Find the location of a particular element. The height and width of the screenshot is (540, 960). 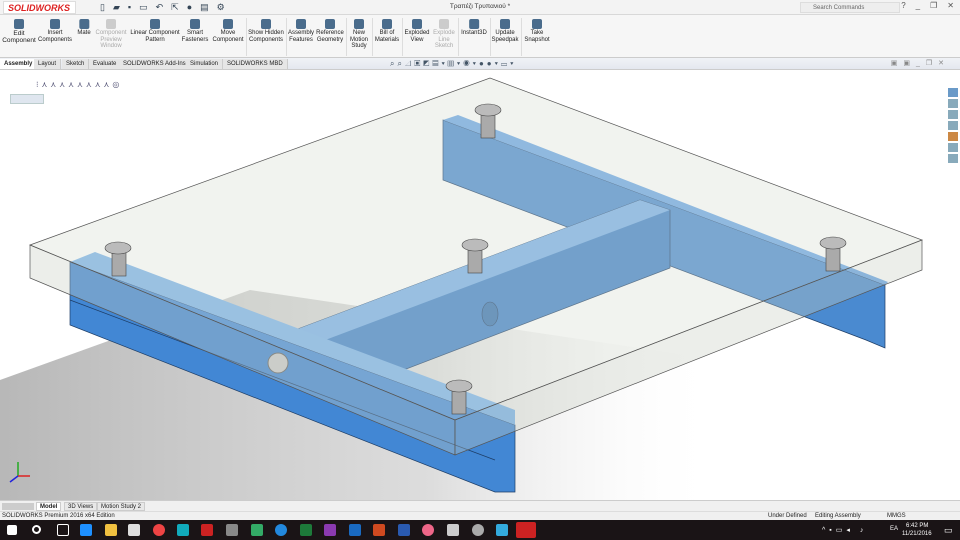

instant3d-button: Instant3D is located at coordinates (474, 28).